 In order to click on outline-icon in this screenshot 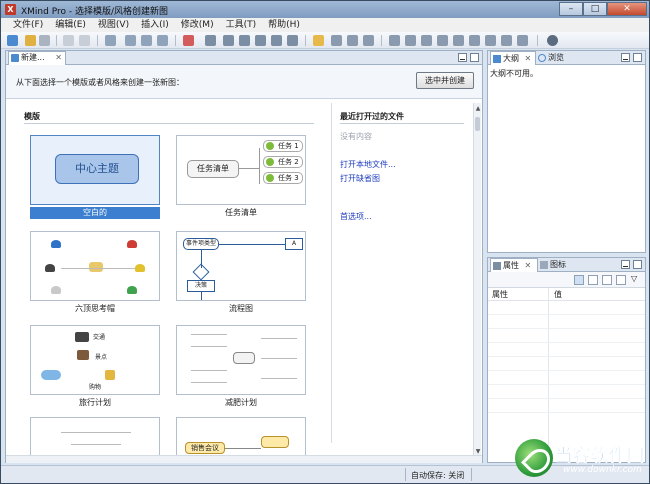, I will do `click(497, 59)`.